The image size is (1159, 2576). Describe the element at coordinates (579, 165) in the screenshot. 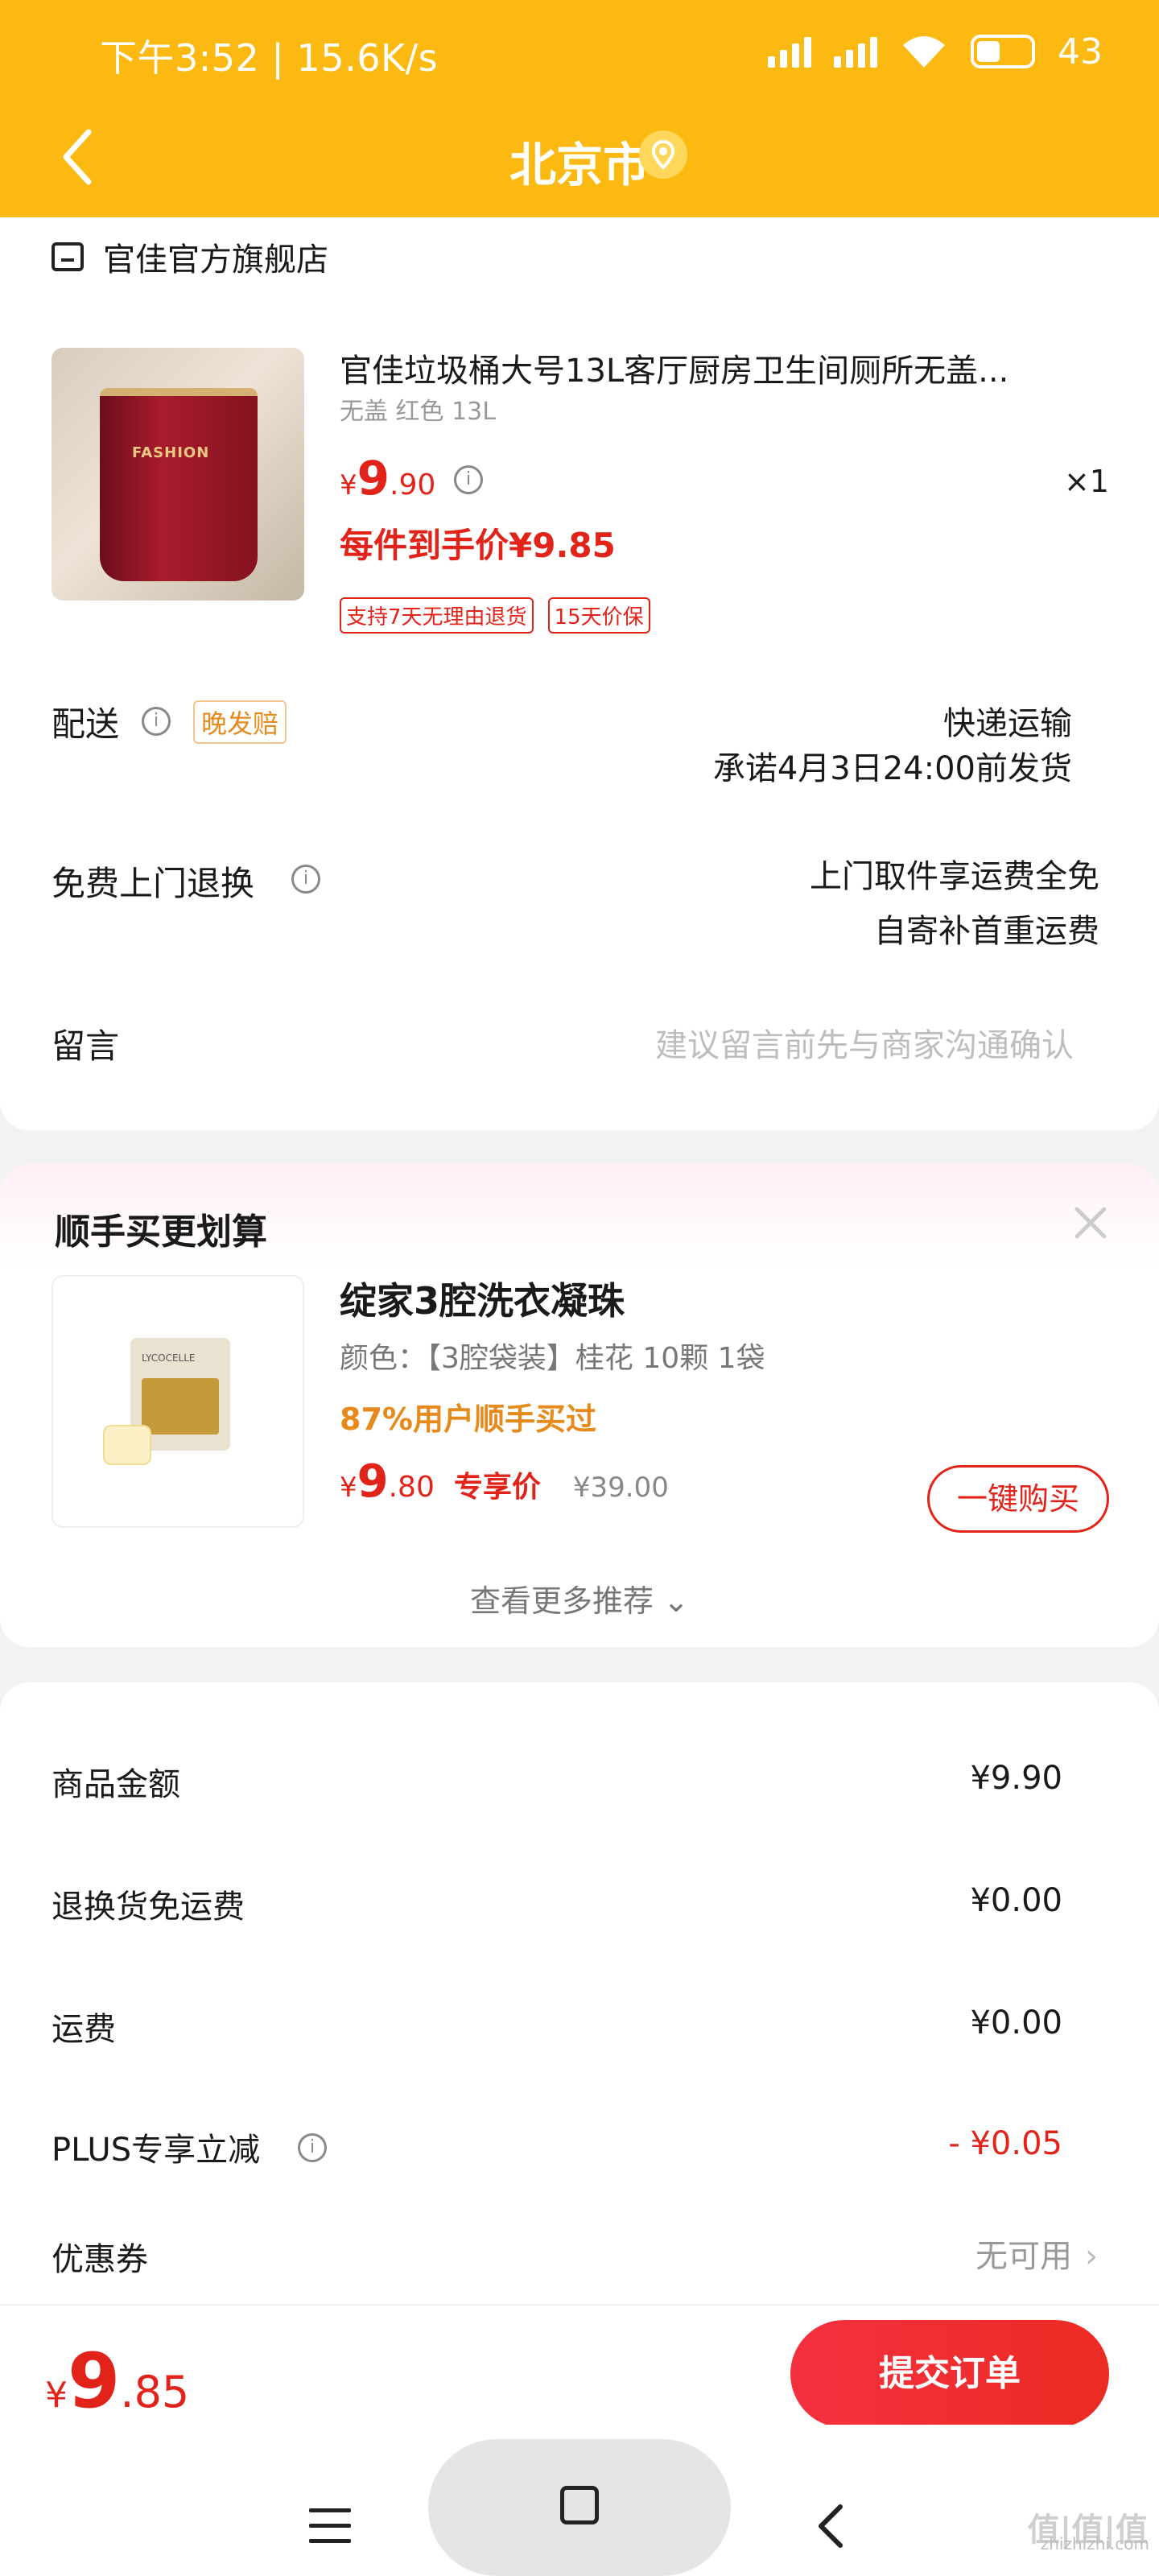

I see `page-title: 北京市` at that location.